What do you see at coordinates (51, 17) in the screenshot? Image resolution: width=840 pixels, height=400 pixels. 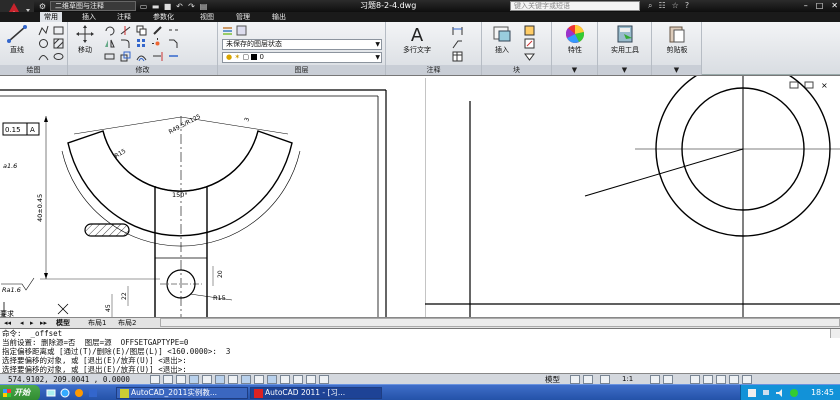 I see `tab-home: 常用` at bounding box center [51, 17].